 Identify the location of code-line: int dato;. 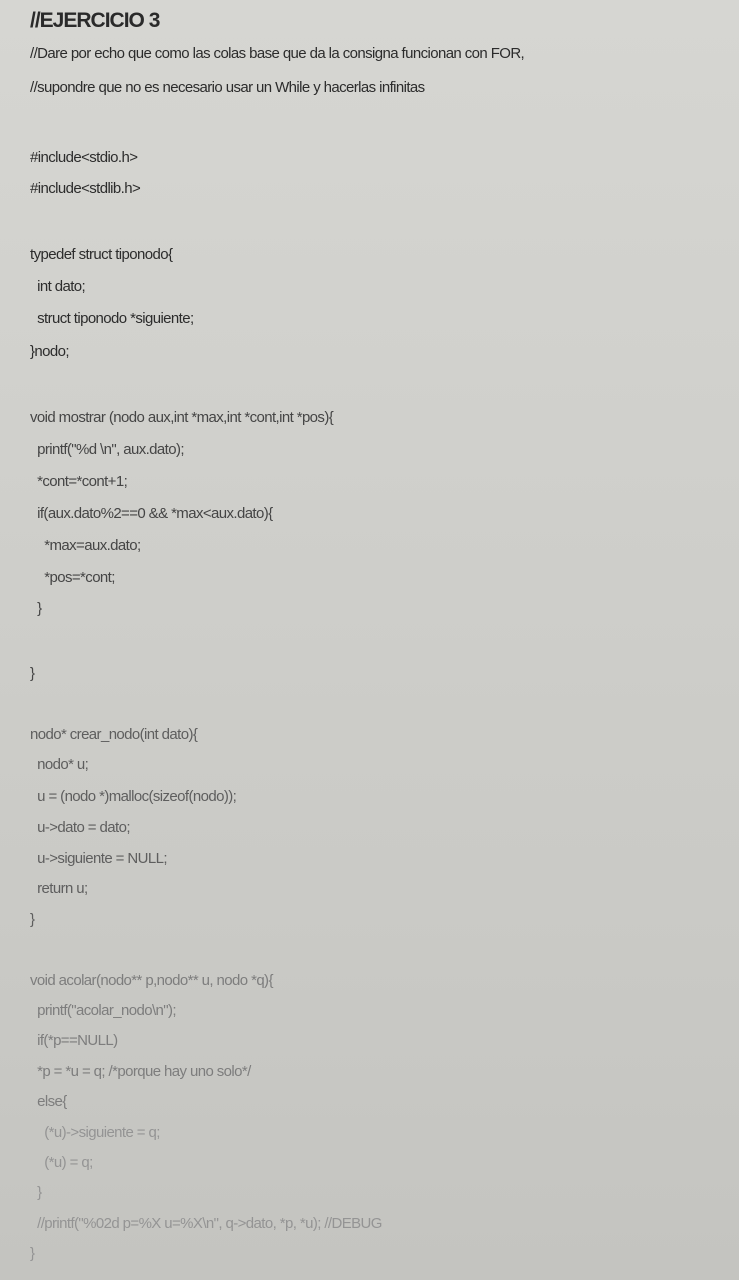
(58, 286).